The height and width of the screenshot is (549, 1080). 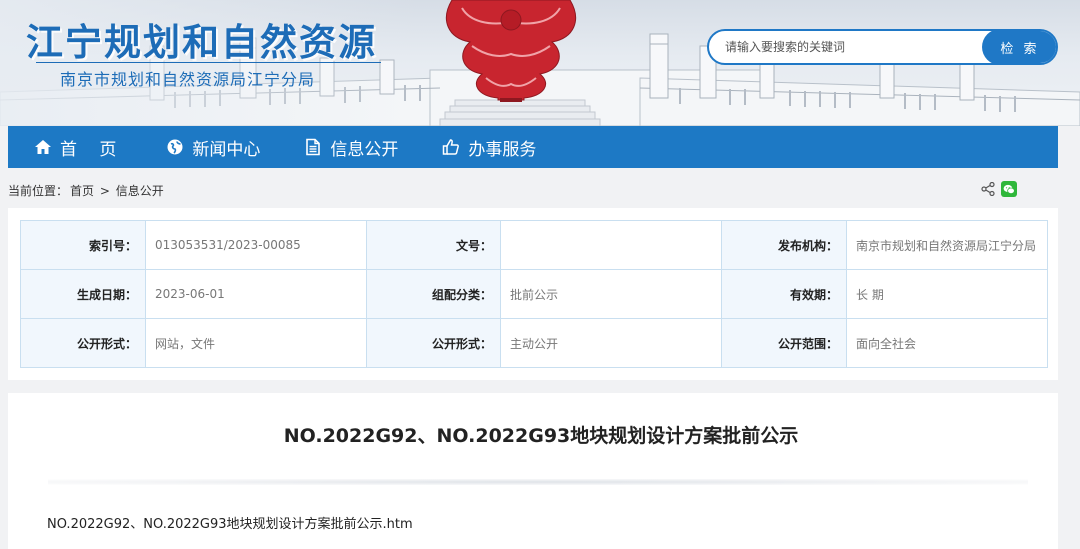 I want to click on home-icon, so click(x=43, y=147).